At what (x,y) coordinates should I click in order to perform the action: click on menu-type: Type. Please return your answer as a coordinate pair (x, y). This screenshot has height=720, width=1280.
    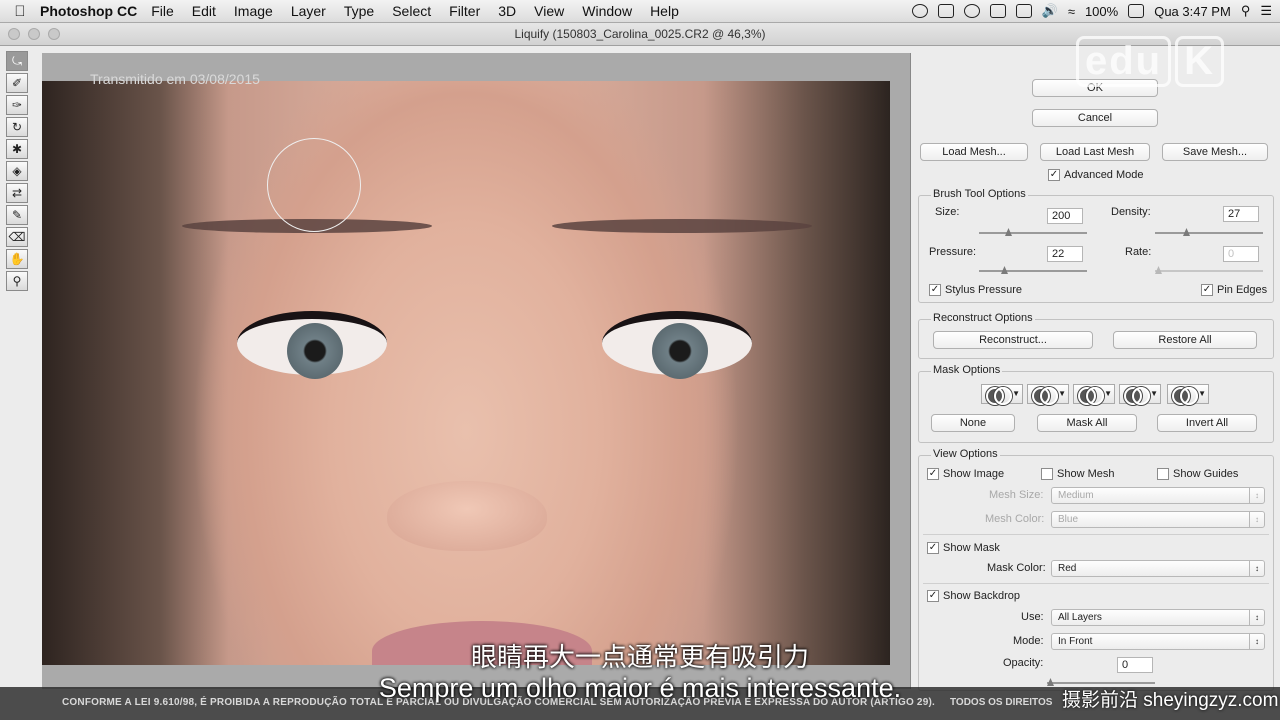
    Looking at the image, I should click on (359, 11).